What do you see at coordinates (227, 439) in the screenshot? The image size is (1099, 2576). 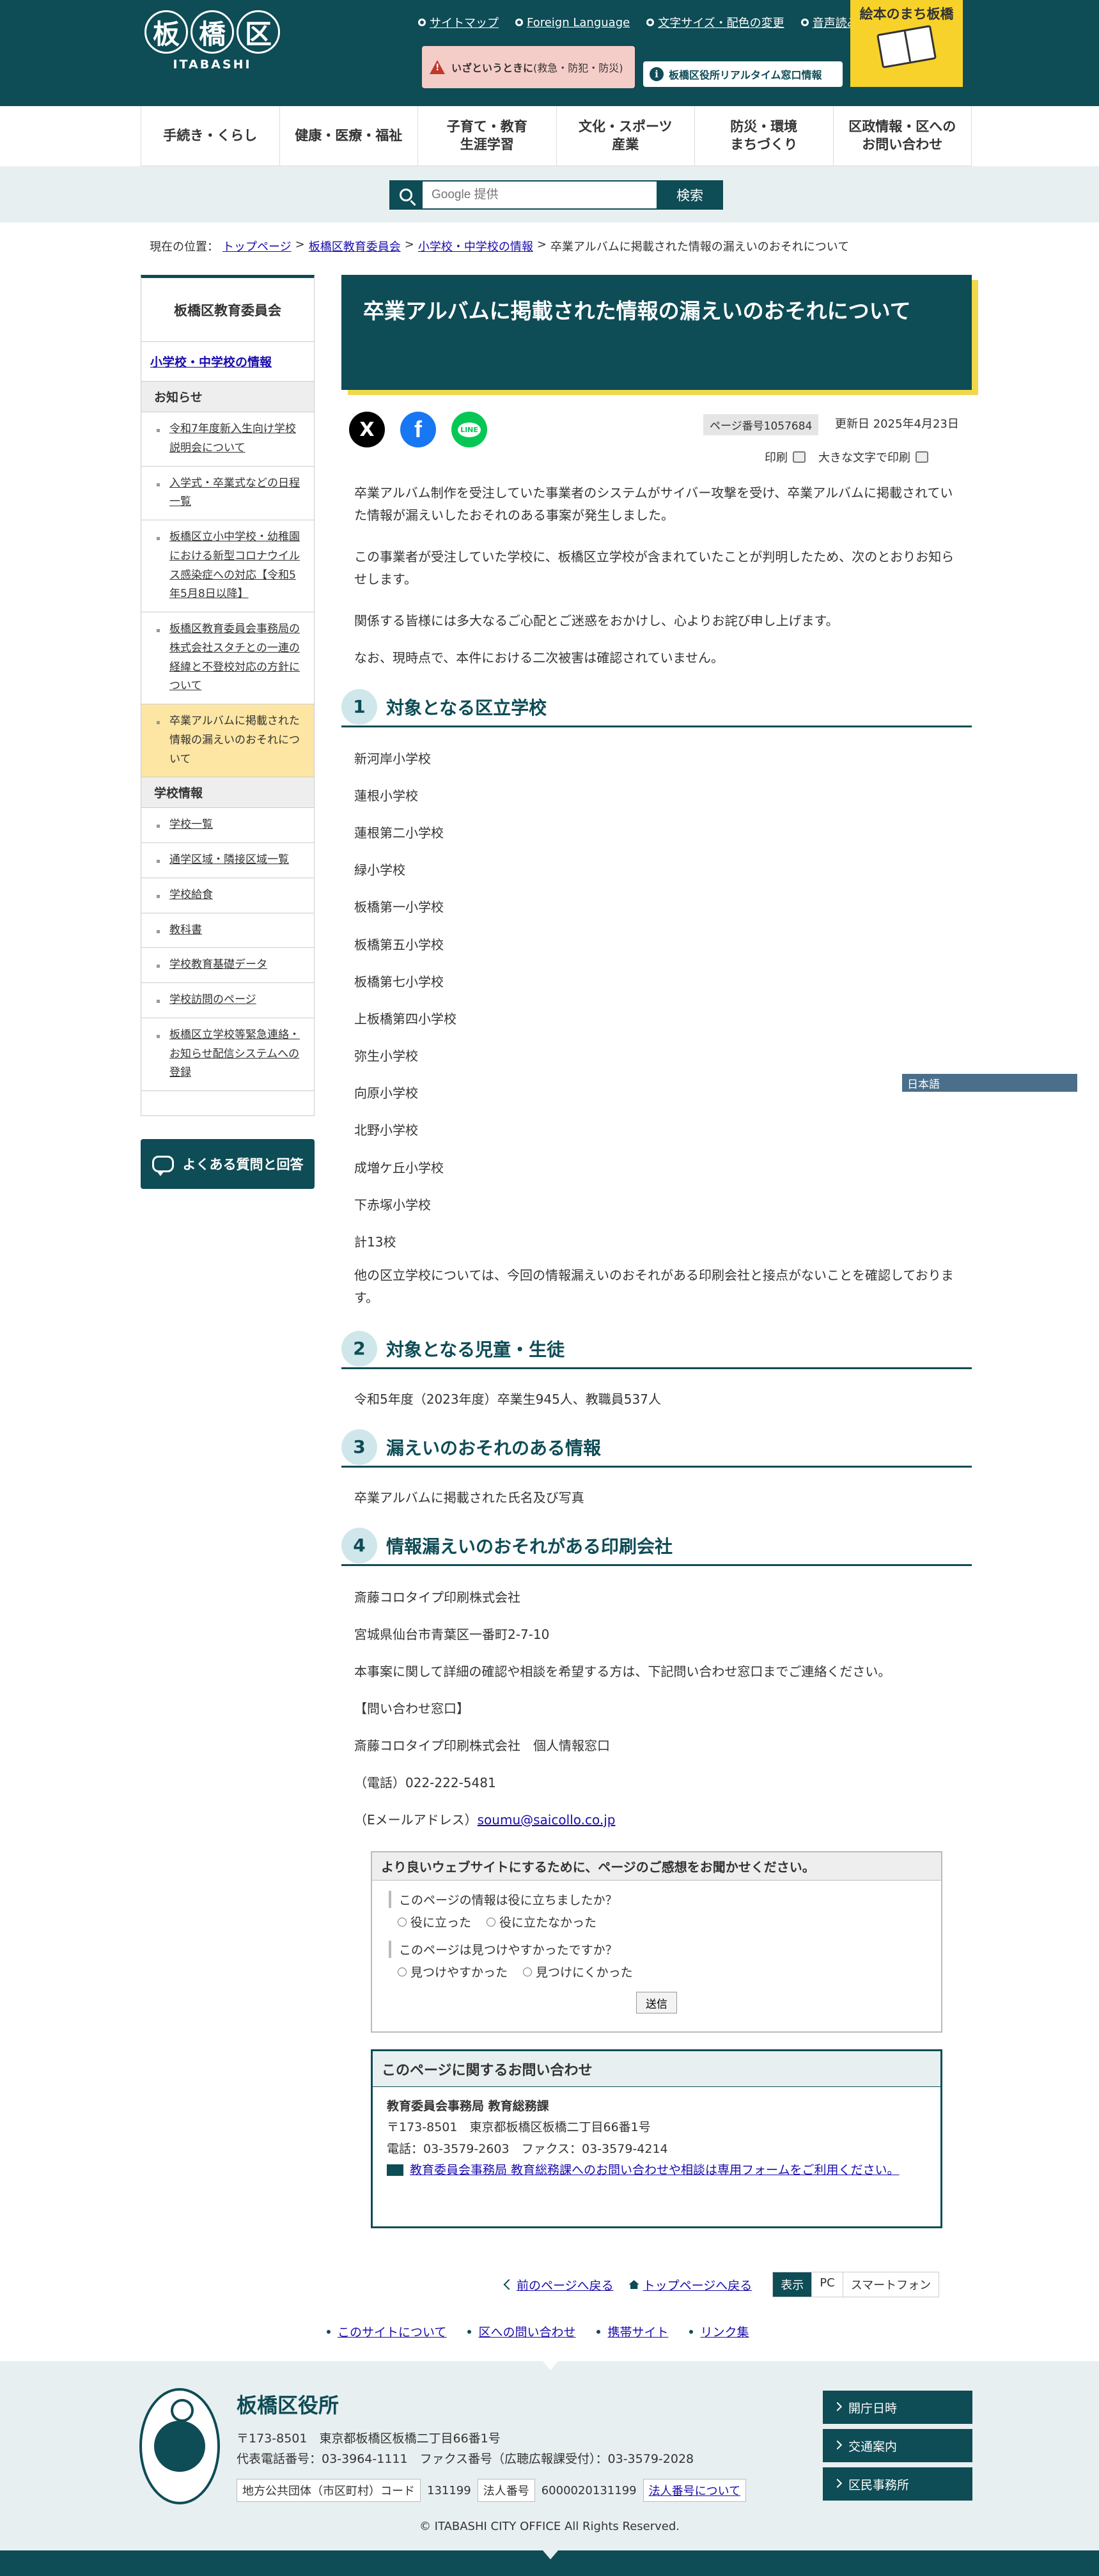 I see `sidebar-item: 令和7年度新入生向け学校説明会について` at bounding box center [227, 439].